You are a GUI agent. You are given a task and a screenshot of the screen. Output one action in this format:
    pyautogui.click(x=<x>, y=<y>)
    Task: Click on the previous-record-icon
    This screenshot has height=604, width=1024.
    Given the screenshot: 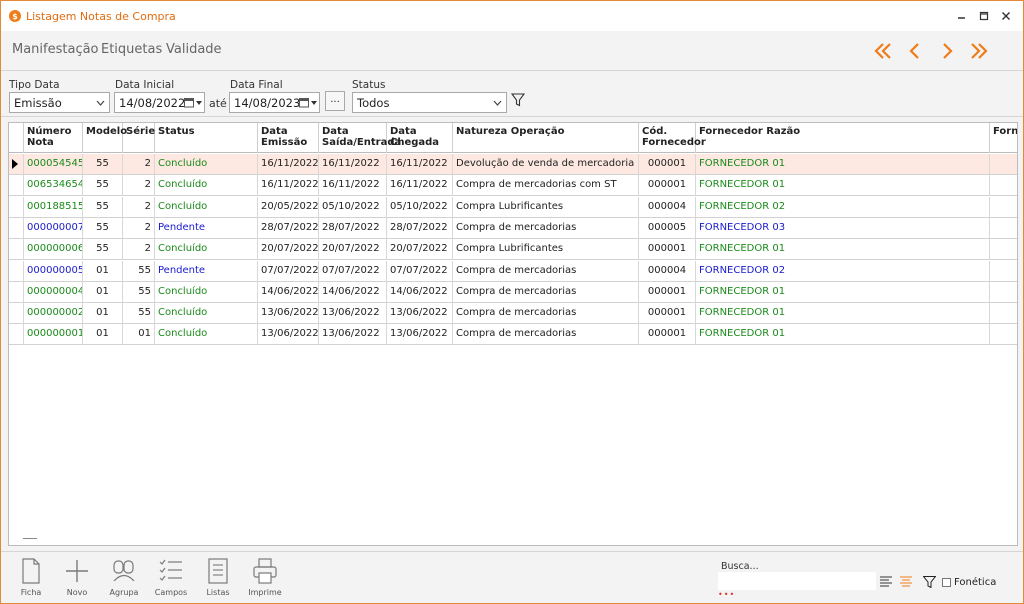 What is the action you would take?
    pyautogui.click(x=915, y=51)
    